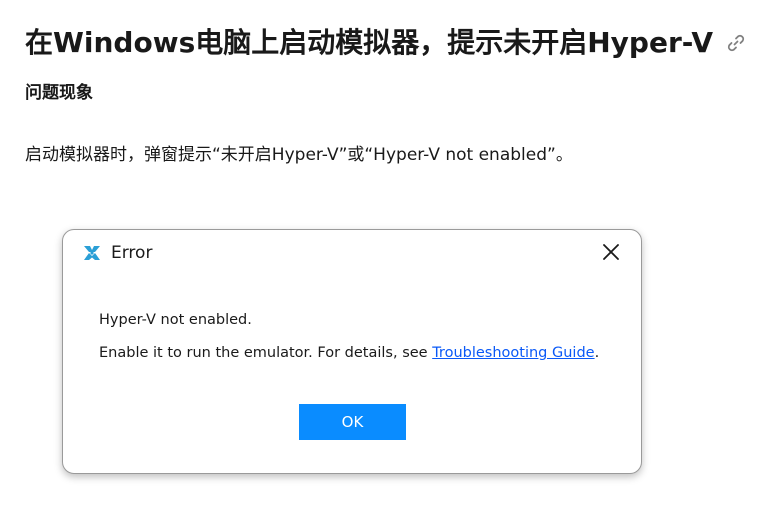 The height and width of the screenshot is (519, 784). Describe the element at coordinates (132, 253) in the screenshot. I see `dialog-title: Error` at that location.